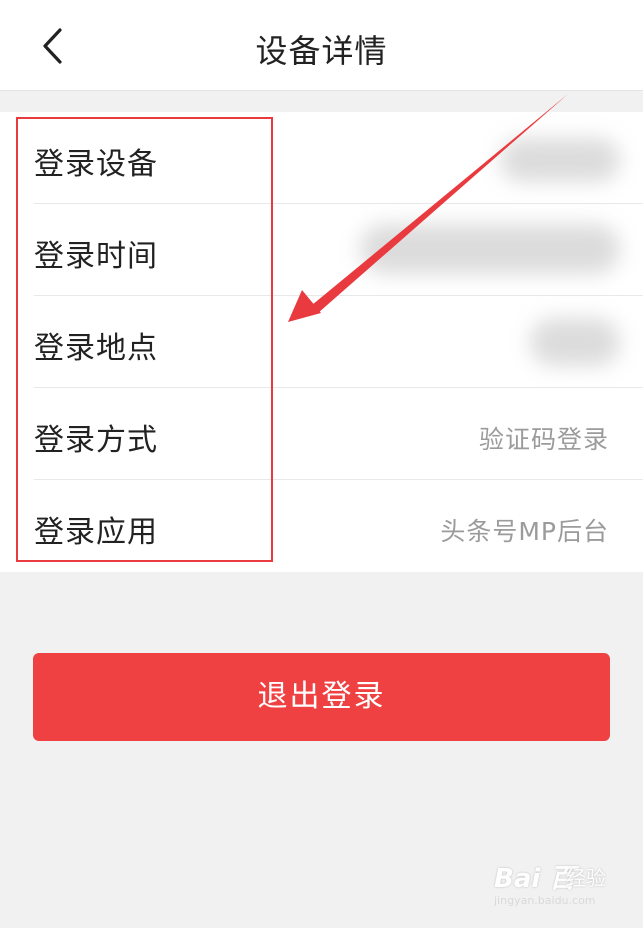  What do you see at coordinates (321, 434) in the screenshot?
I see `row-login-method: 登录方式 验证码登录` at bounding box center [321, 434].